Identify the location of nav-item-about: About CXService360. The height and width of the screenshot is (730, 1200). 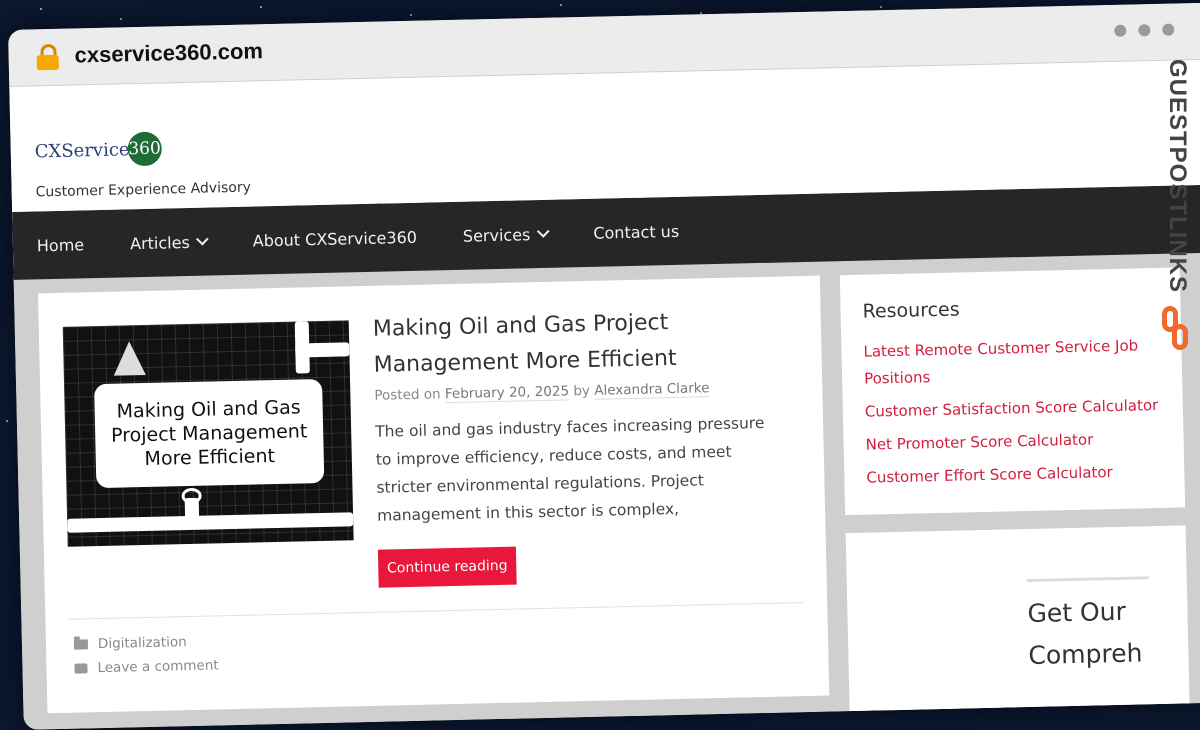
(335, 238).